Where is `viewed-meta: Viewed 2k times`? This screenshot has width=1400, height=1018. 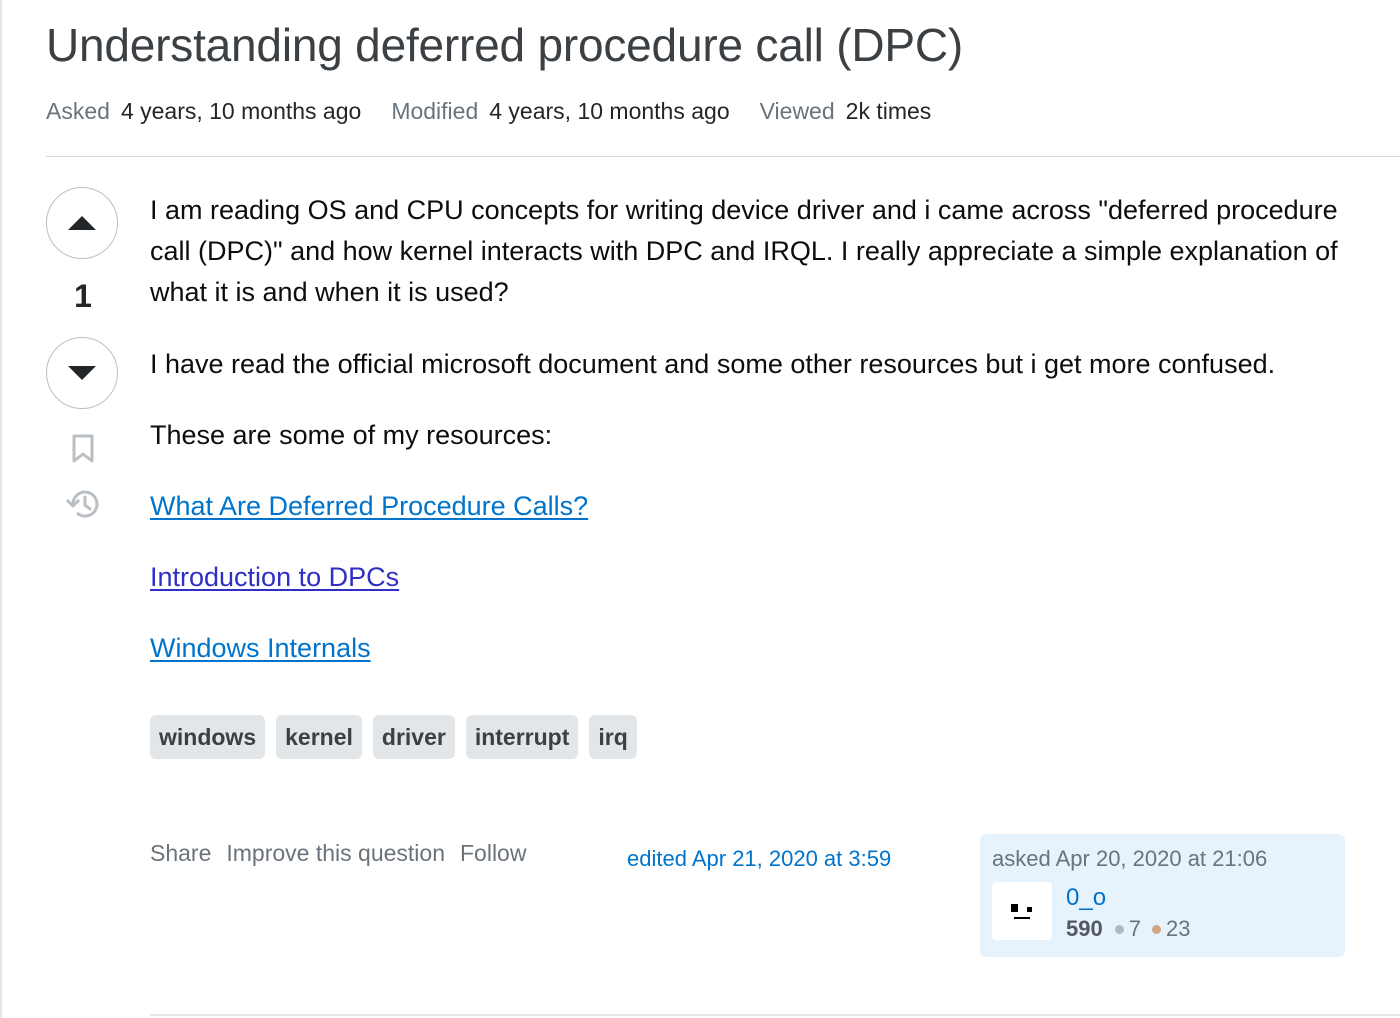
viewed-meta: Viewed 2k times is located at coordinates (846, 111).